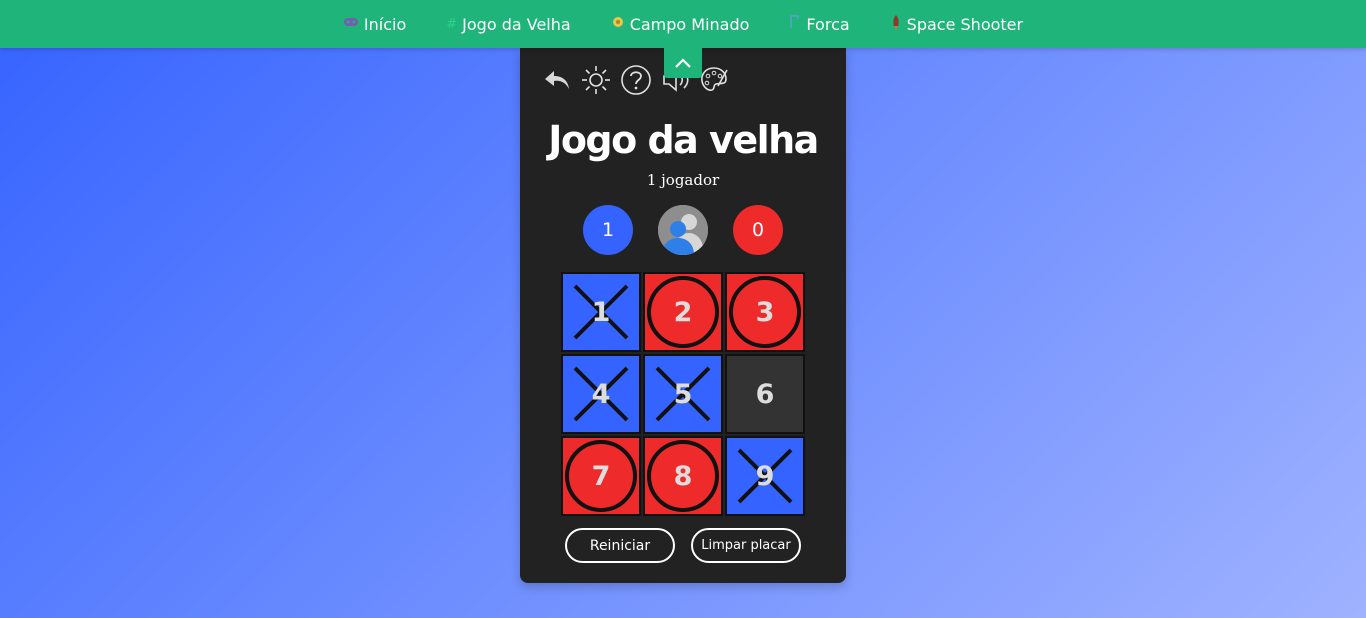 The image size is (1366, 618). I want to click on score-o-badge: 0, so click(758, 230).